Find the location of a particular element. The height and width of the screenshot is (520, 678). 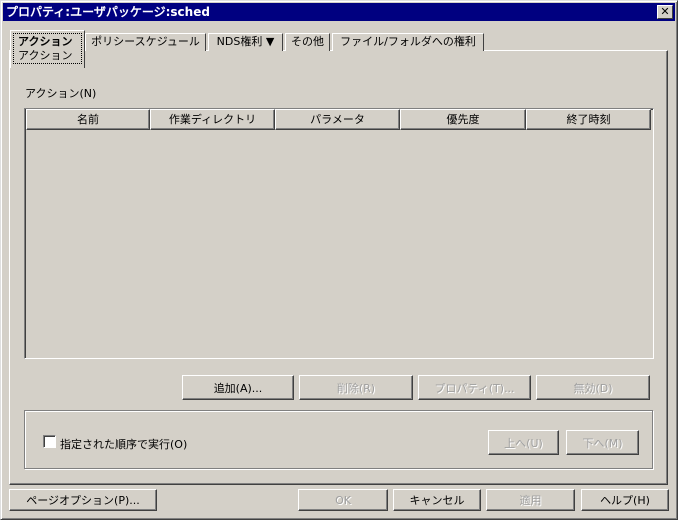

window-title: プロパティ:ユーザパッケージ:sched is located at coordinates (108, 12).